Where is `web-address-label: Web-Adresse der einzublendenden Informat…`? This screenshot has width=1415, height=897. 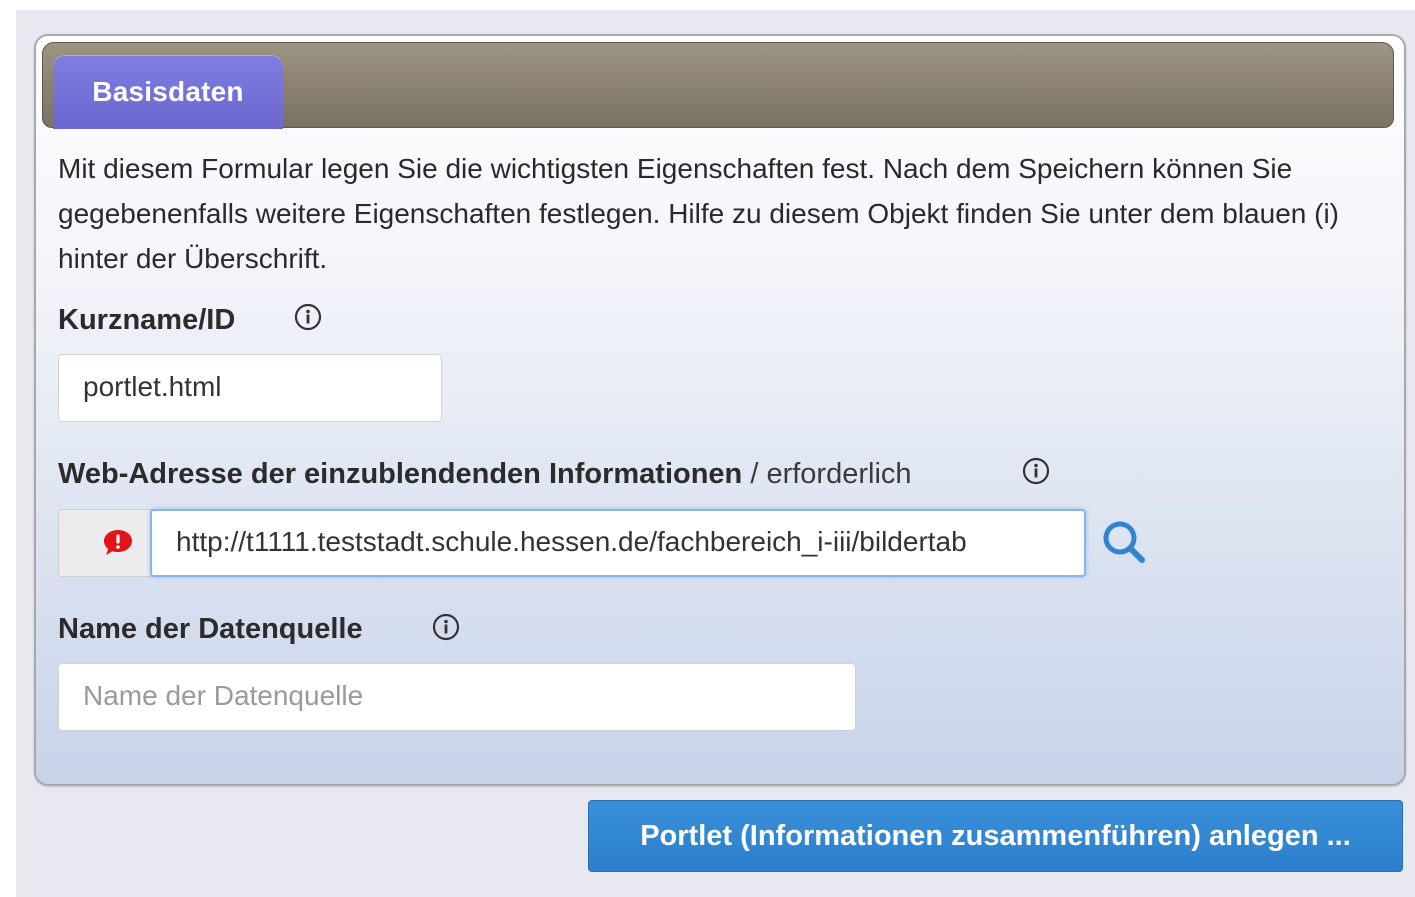
web-address-label: Web-Adresse der einzublendenden Informat… is located at coordinates (485, 474).